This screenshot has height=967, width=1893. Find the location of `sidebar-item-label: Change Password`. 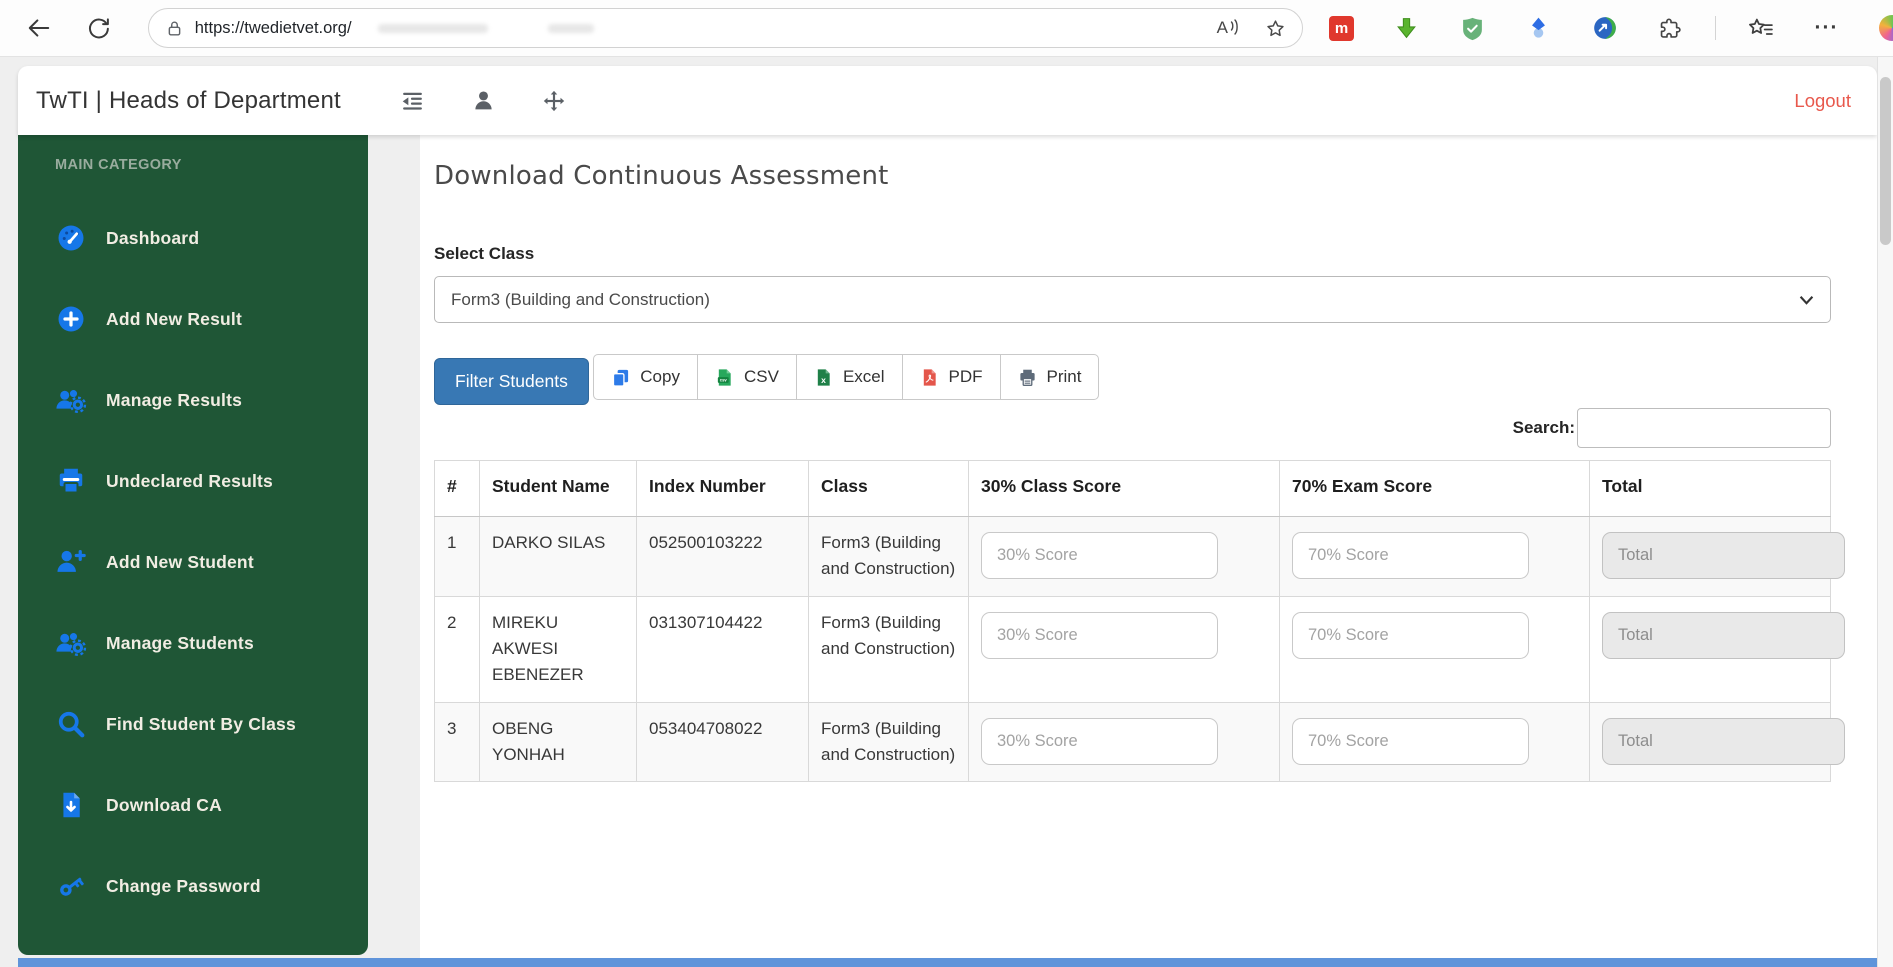

sidebar-item-label: Change Password is located at coordinates (183, 885).